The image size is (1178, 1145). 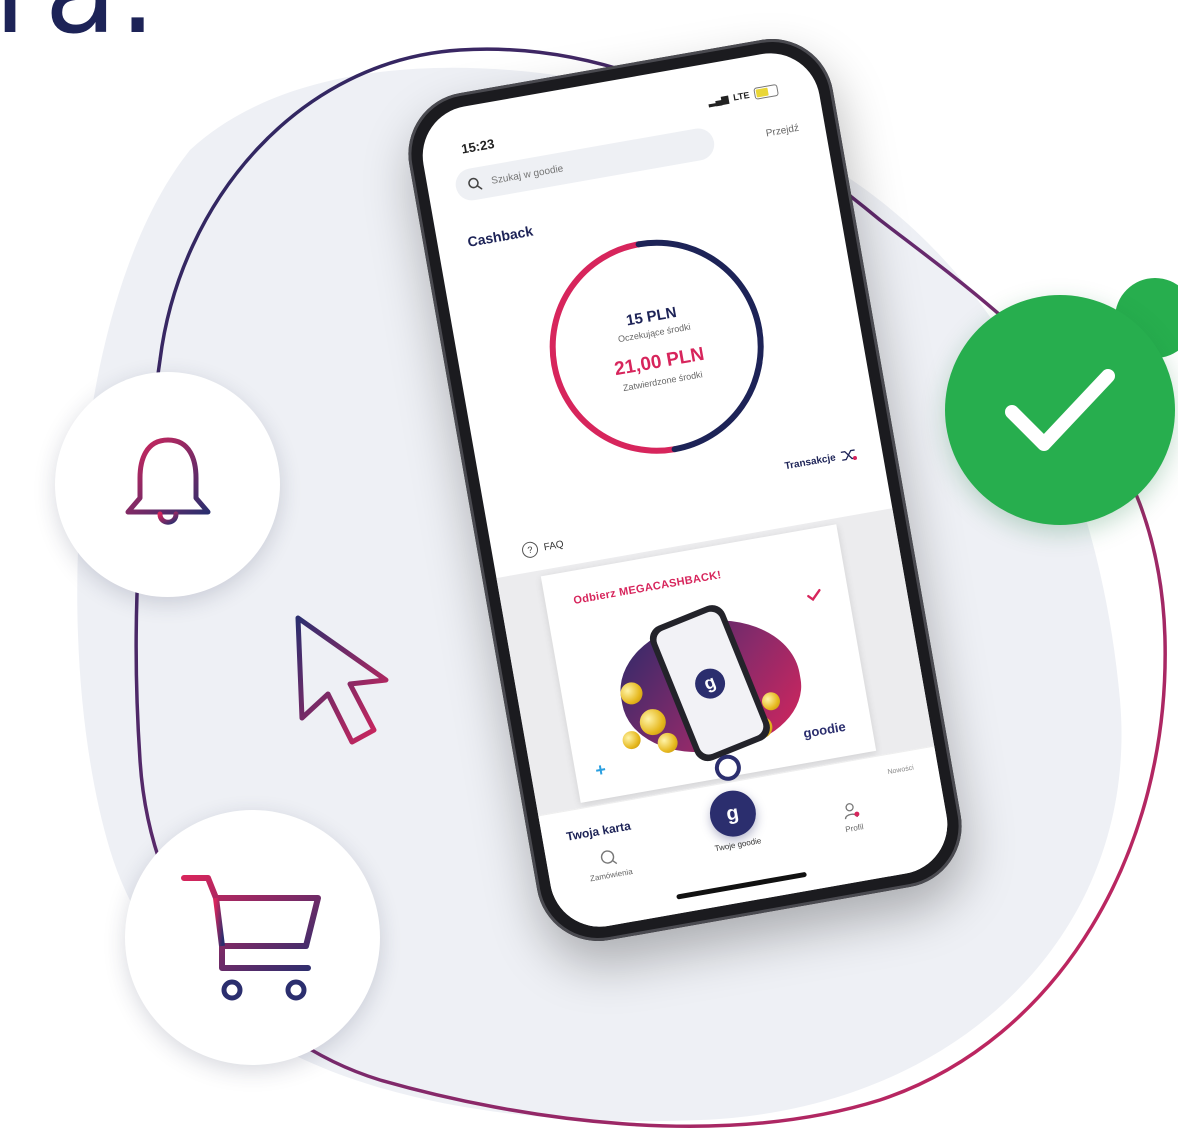 I want to click on question-mark-icon: ?, so click(x=530, y=550).